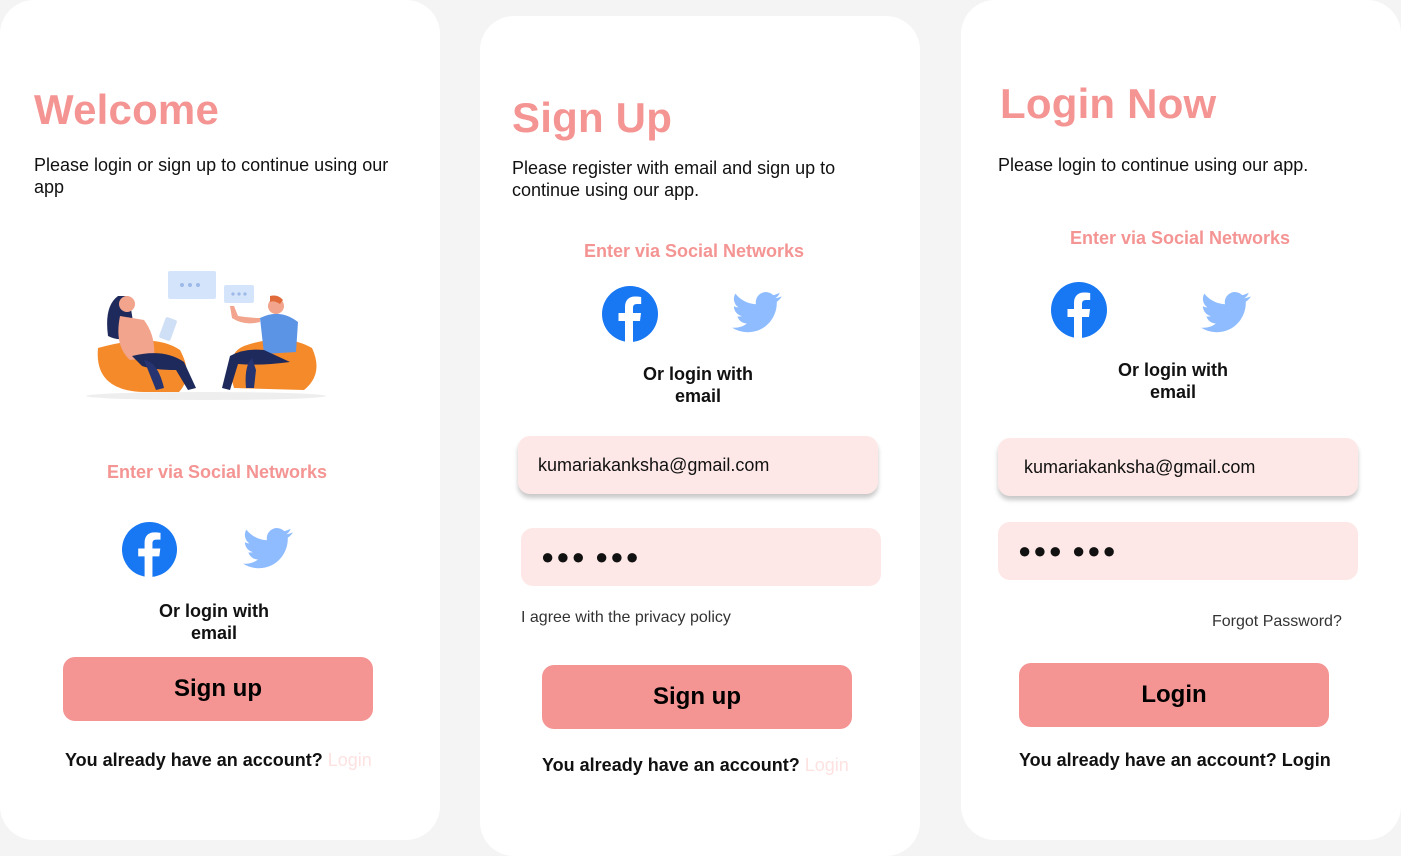  Describe the element at coordinates (626, 618) in the screenshot. I see `privacy-policy-agreement: I agree with the privacy policy` at that location.